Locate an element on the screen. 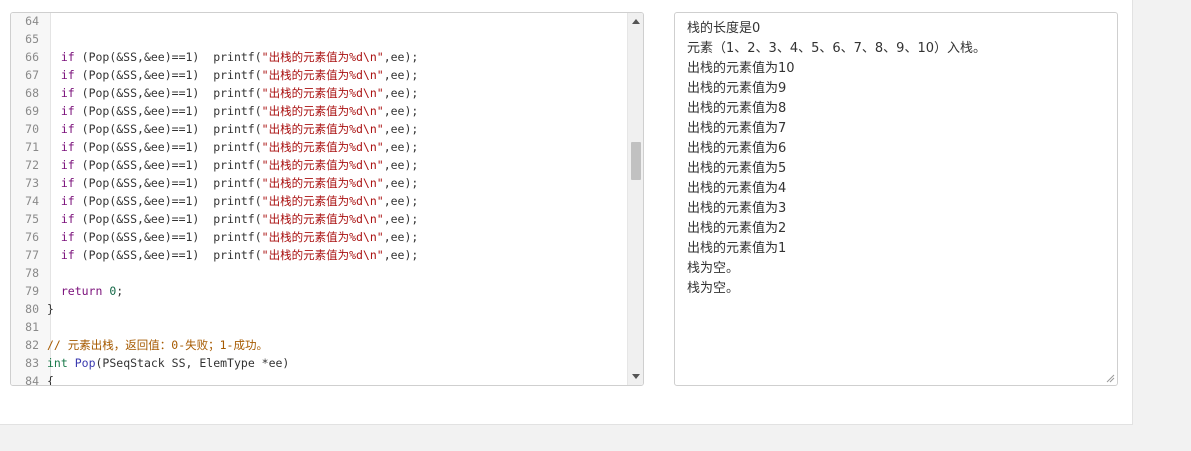  line-number: 80 is located at coordinates (32, 309).